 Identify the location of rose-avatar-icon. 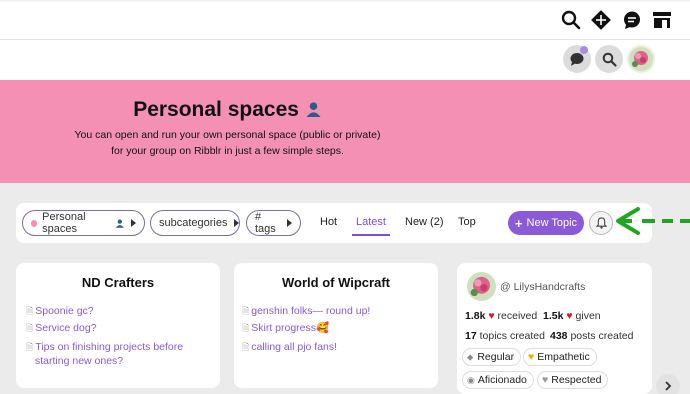
(641, 59).